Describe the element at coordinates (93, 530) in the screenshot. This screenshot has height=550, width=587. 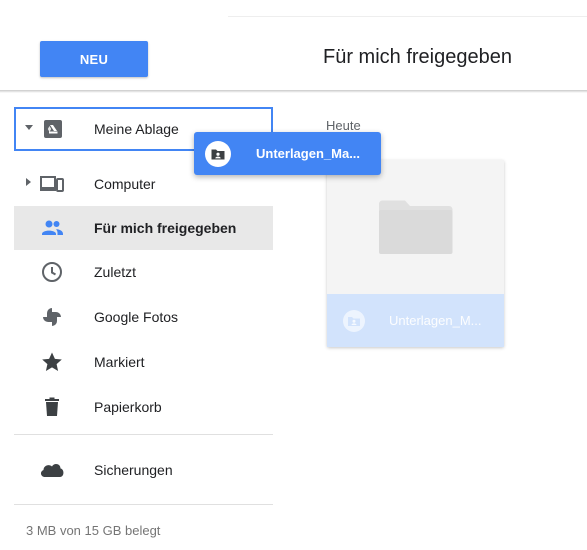
I see `storage-usage-text: 3 MB von 15 GB belegt` at that location.